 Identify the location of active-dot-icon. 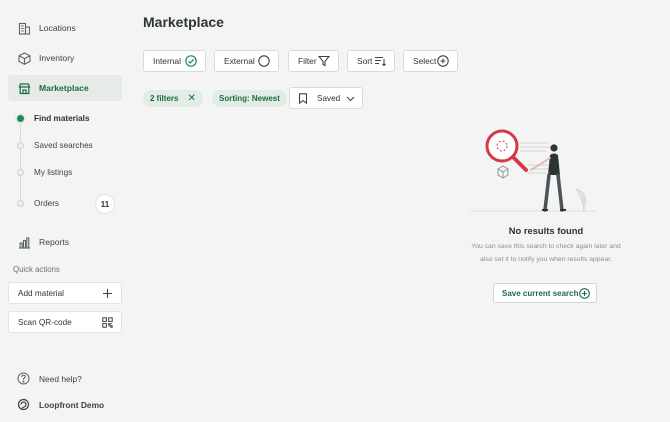
(20, 118).